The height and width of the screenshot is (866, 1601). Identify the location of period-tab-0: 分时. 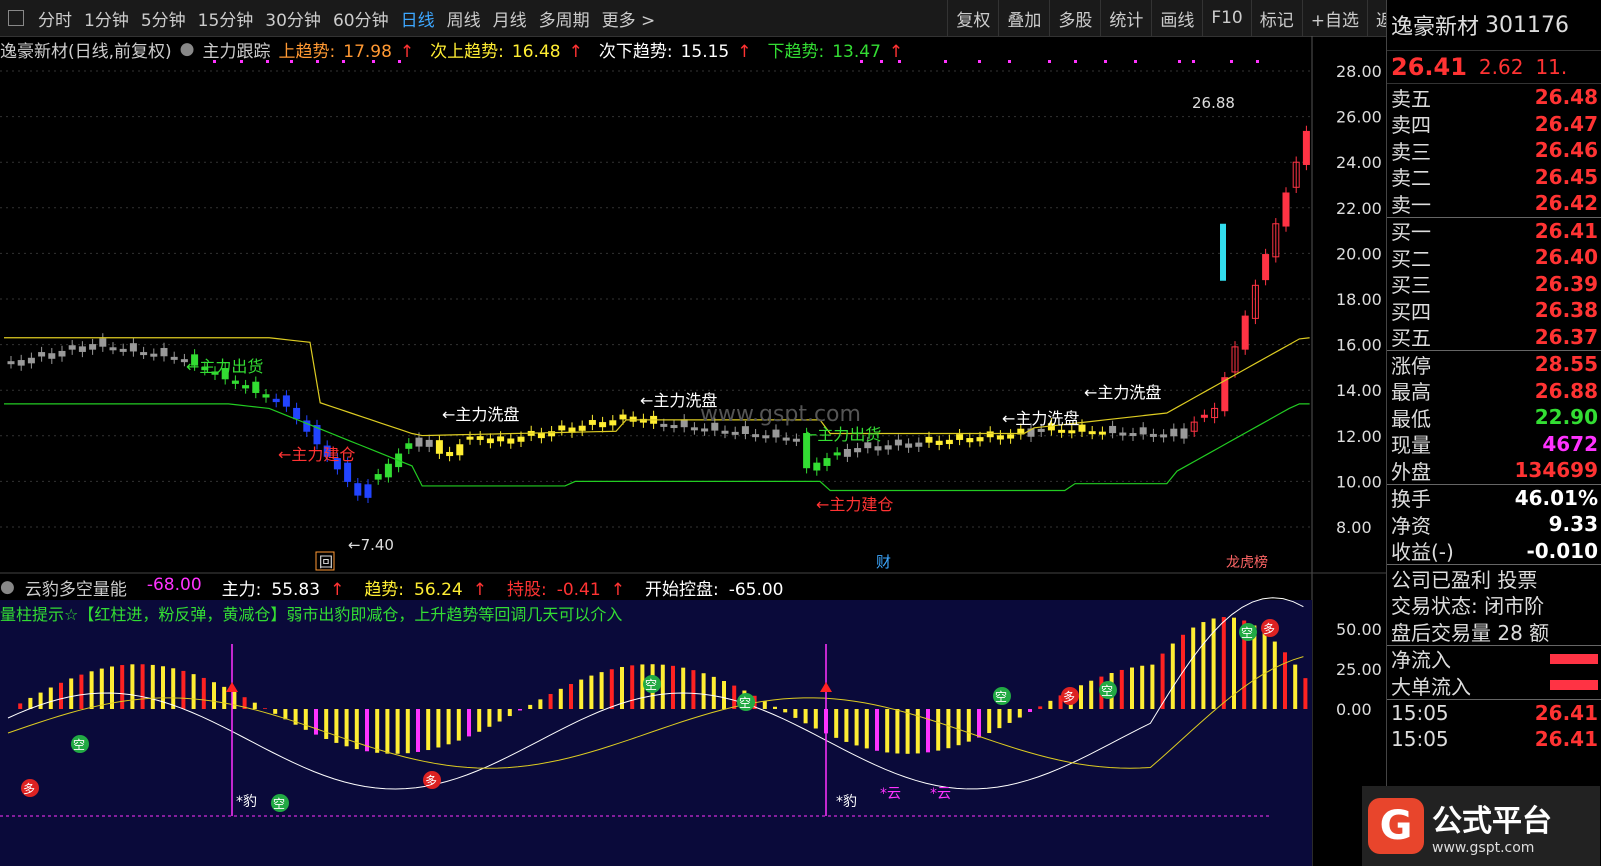
(55, 18).